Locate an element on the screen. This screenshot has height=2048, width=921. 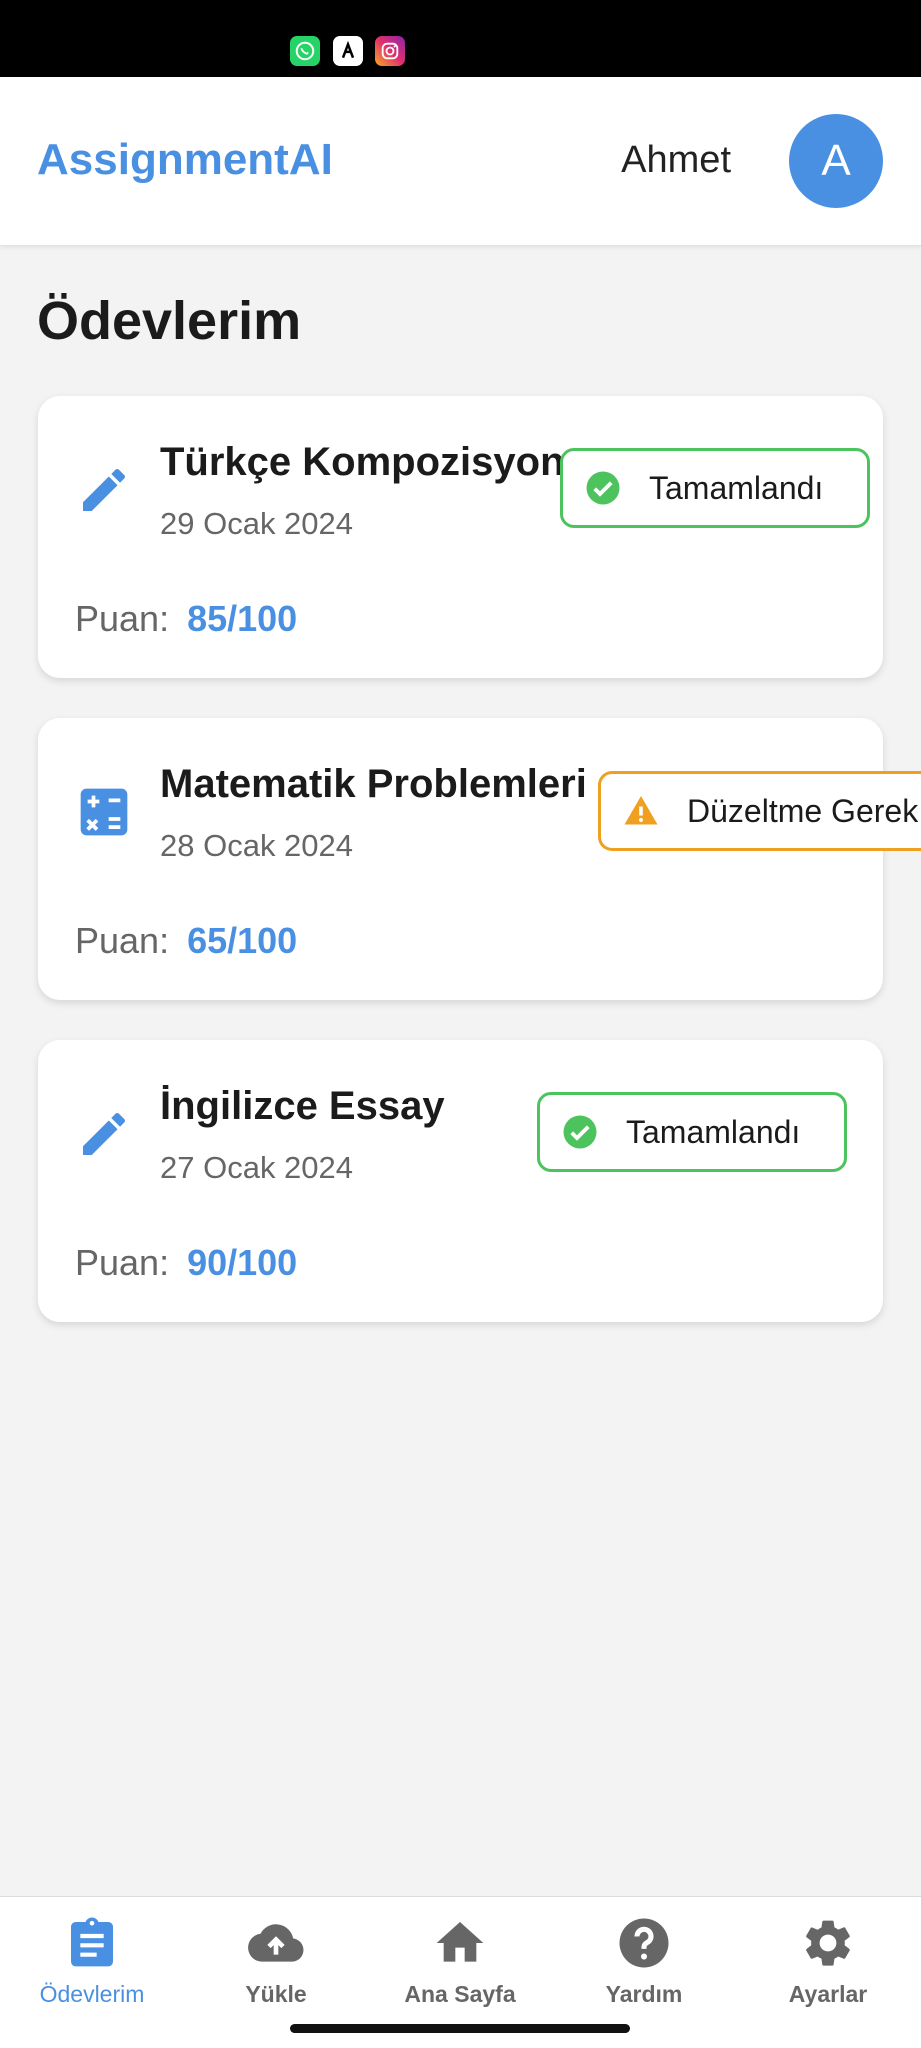
assignment-title: Matematik Problemleri is located at coordinates (373, 784).